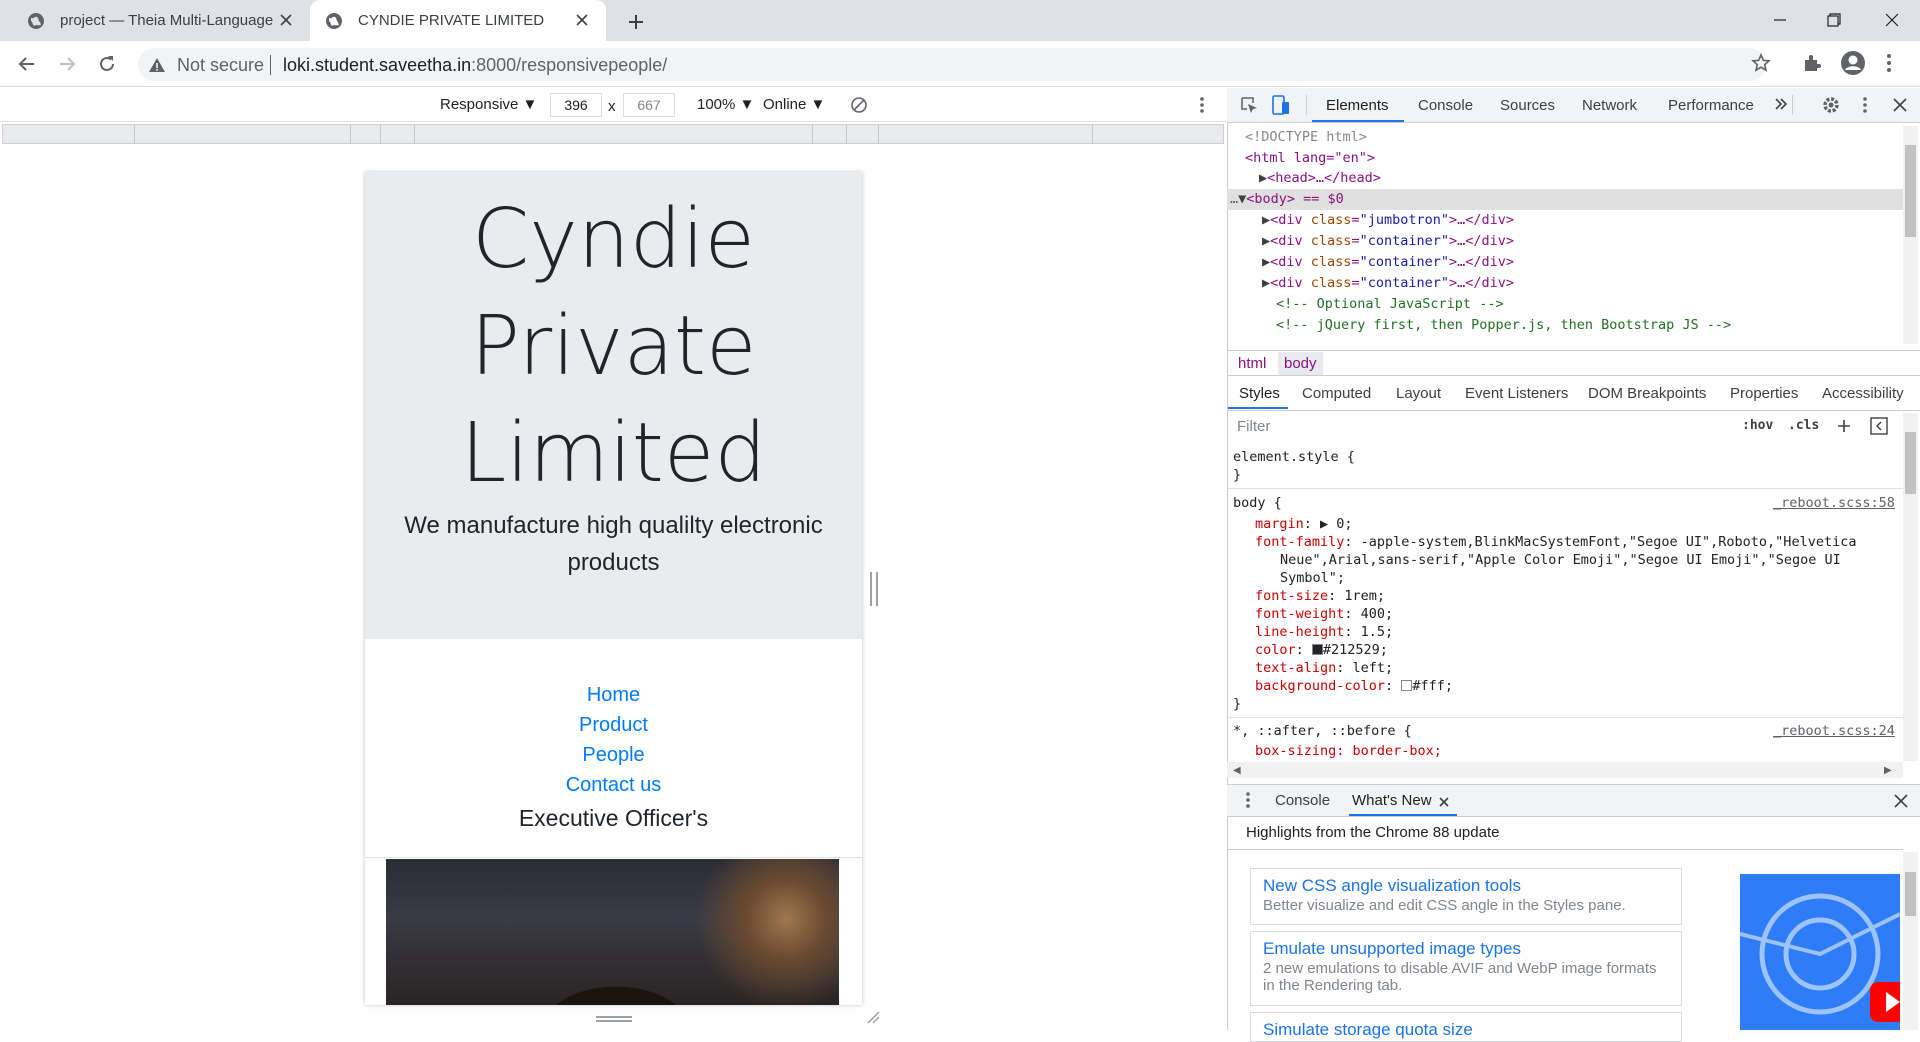 The height and width of the screenshot is (1042, 1920). Describe the element at coordinates (1249, 107) in the screenshot. I see `inspect-element-icon` at that location.